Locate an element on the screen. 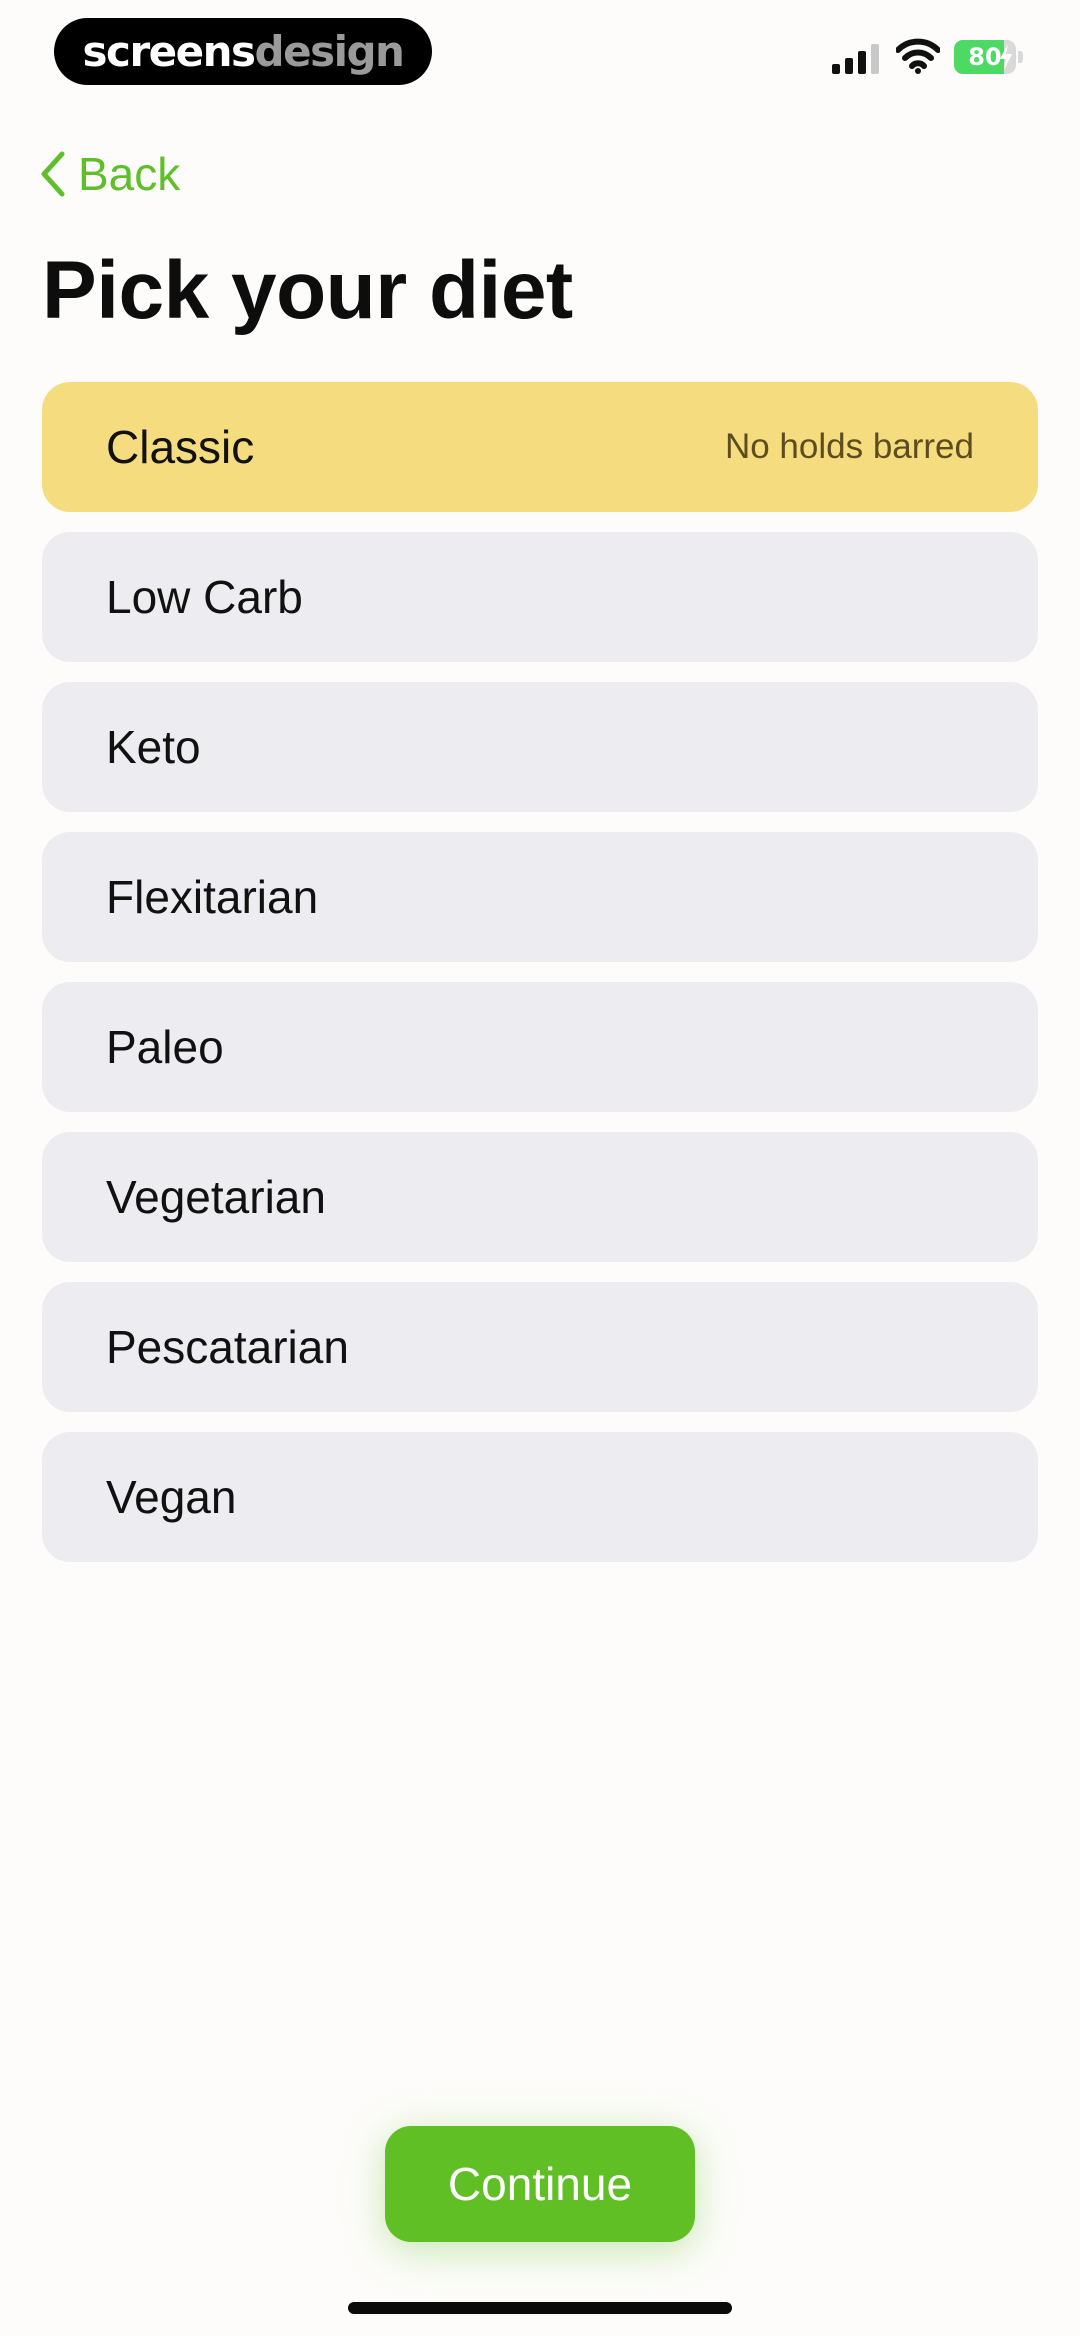 The image size is (1080, 2336). brand-logo: screens design is located at coordinates (243, 51).